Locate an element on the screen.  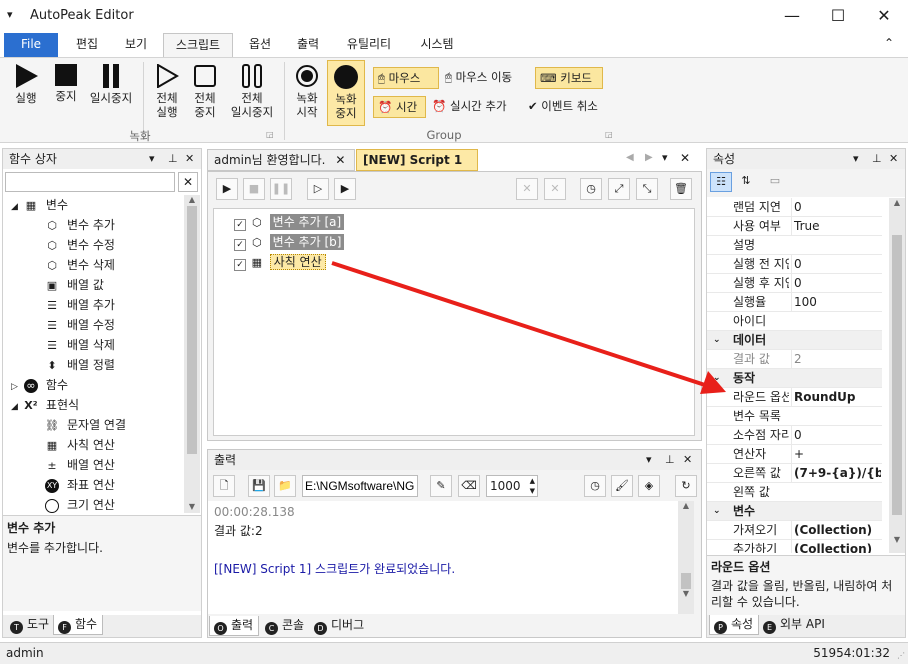
mouse-move-toggle: 🖱 마우스 이동 is located at coordinates (478, 78).